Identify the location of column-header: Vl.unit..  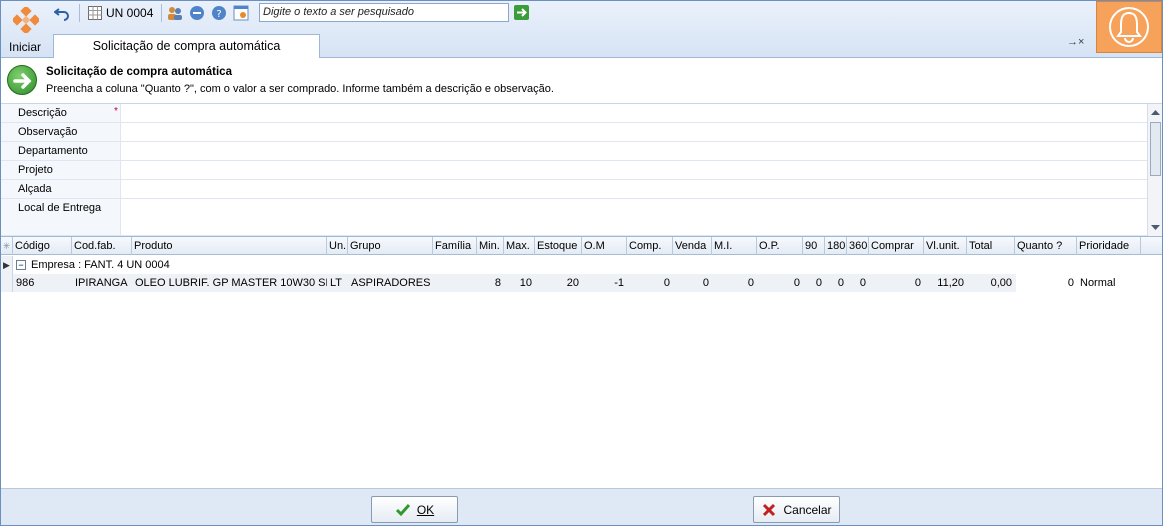
(945, 246).